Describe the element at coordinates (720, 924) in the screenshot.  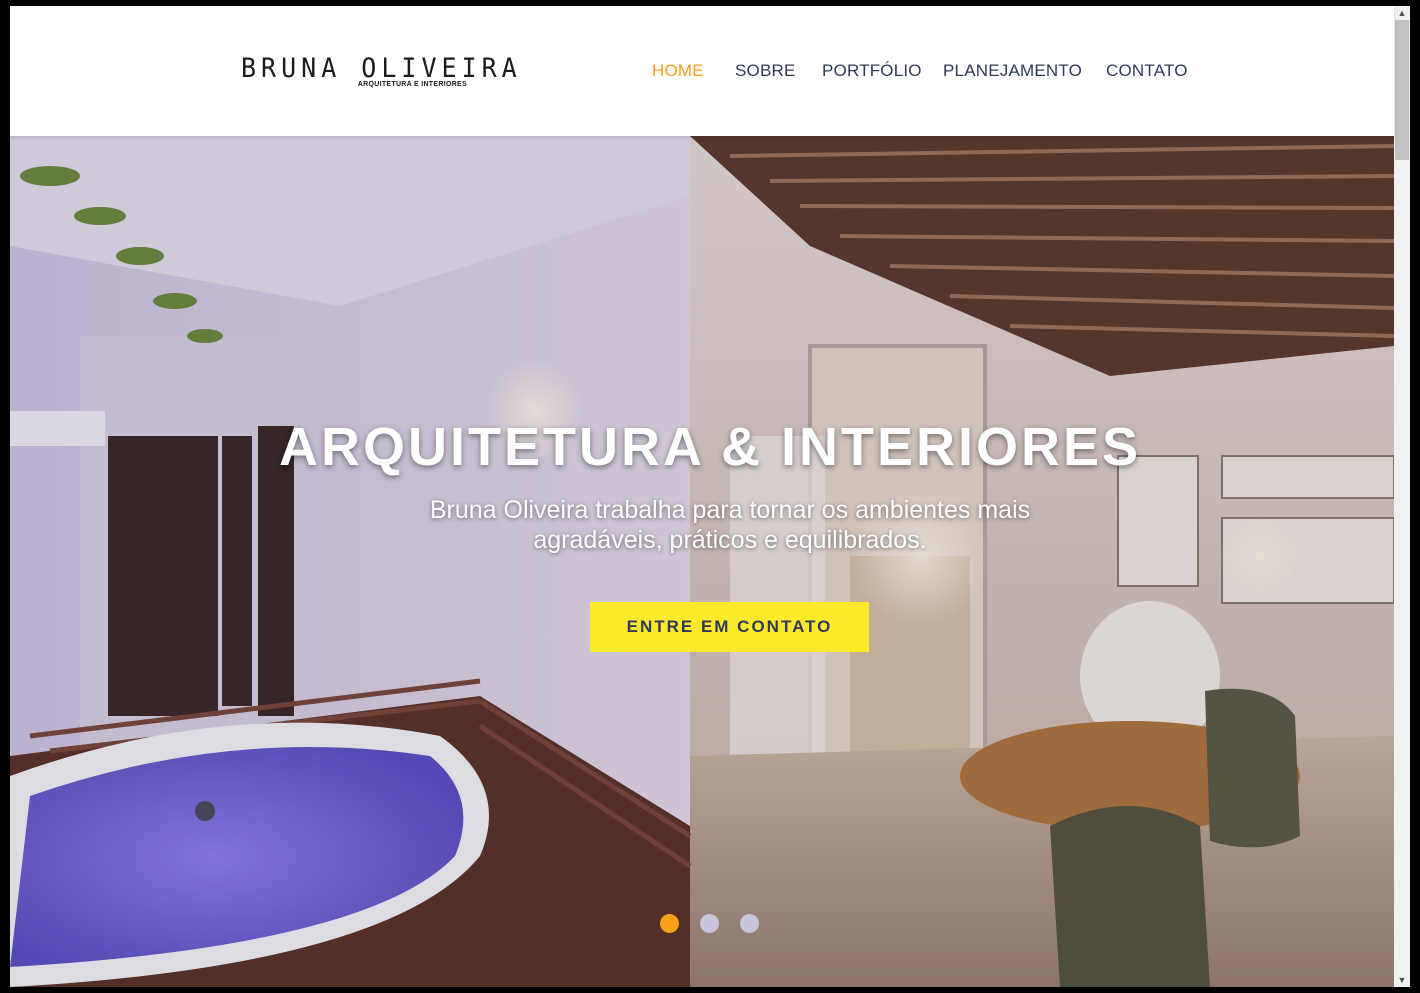
I see `slider-pagination` at that location.